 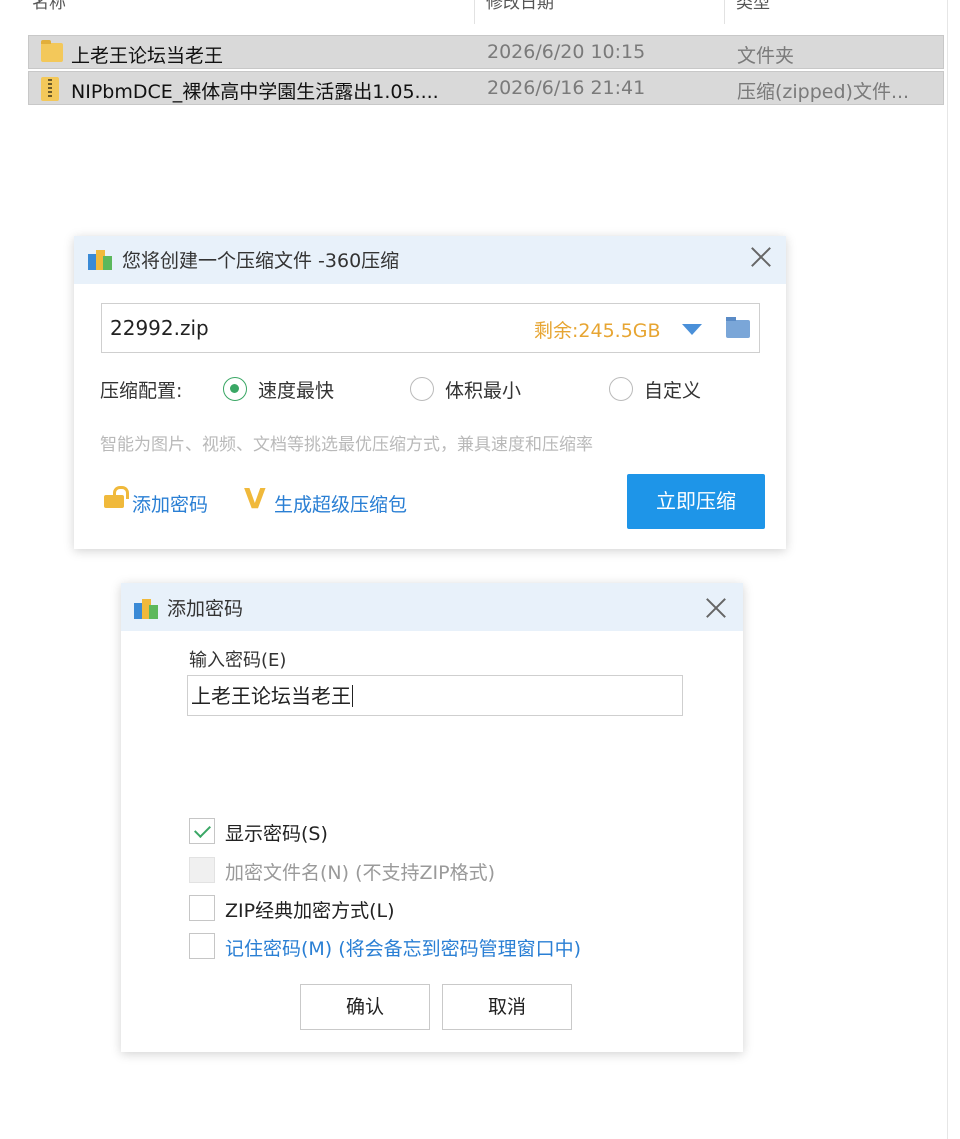 What do you see at coordinates (202, 946) in the screenshot?
I see `remember-password-checkbox` at bounding box center [202, 946].